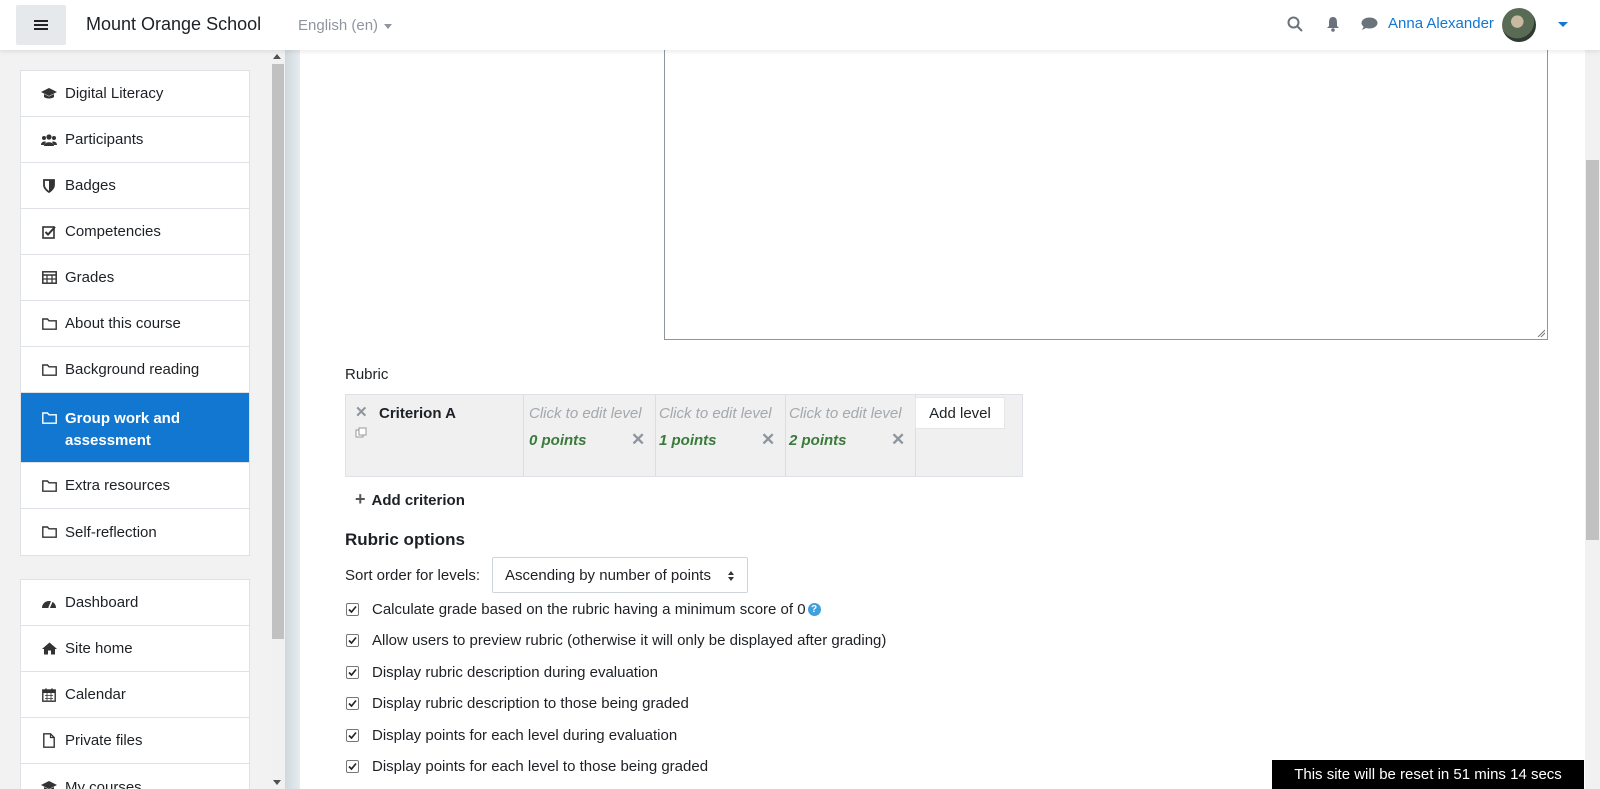  What do you see at coordinates (1541, 333) in the screenshot?
I see `resize-handle-icon` at bounding box center [1541, 333].